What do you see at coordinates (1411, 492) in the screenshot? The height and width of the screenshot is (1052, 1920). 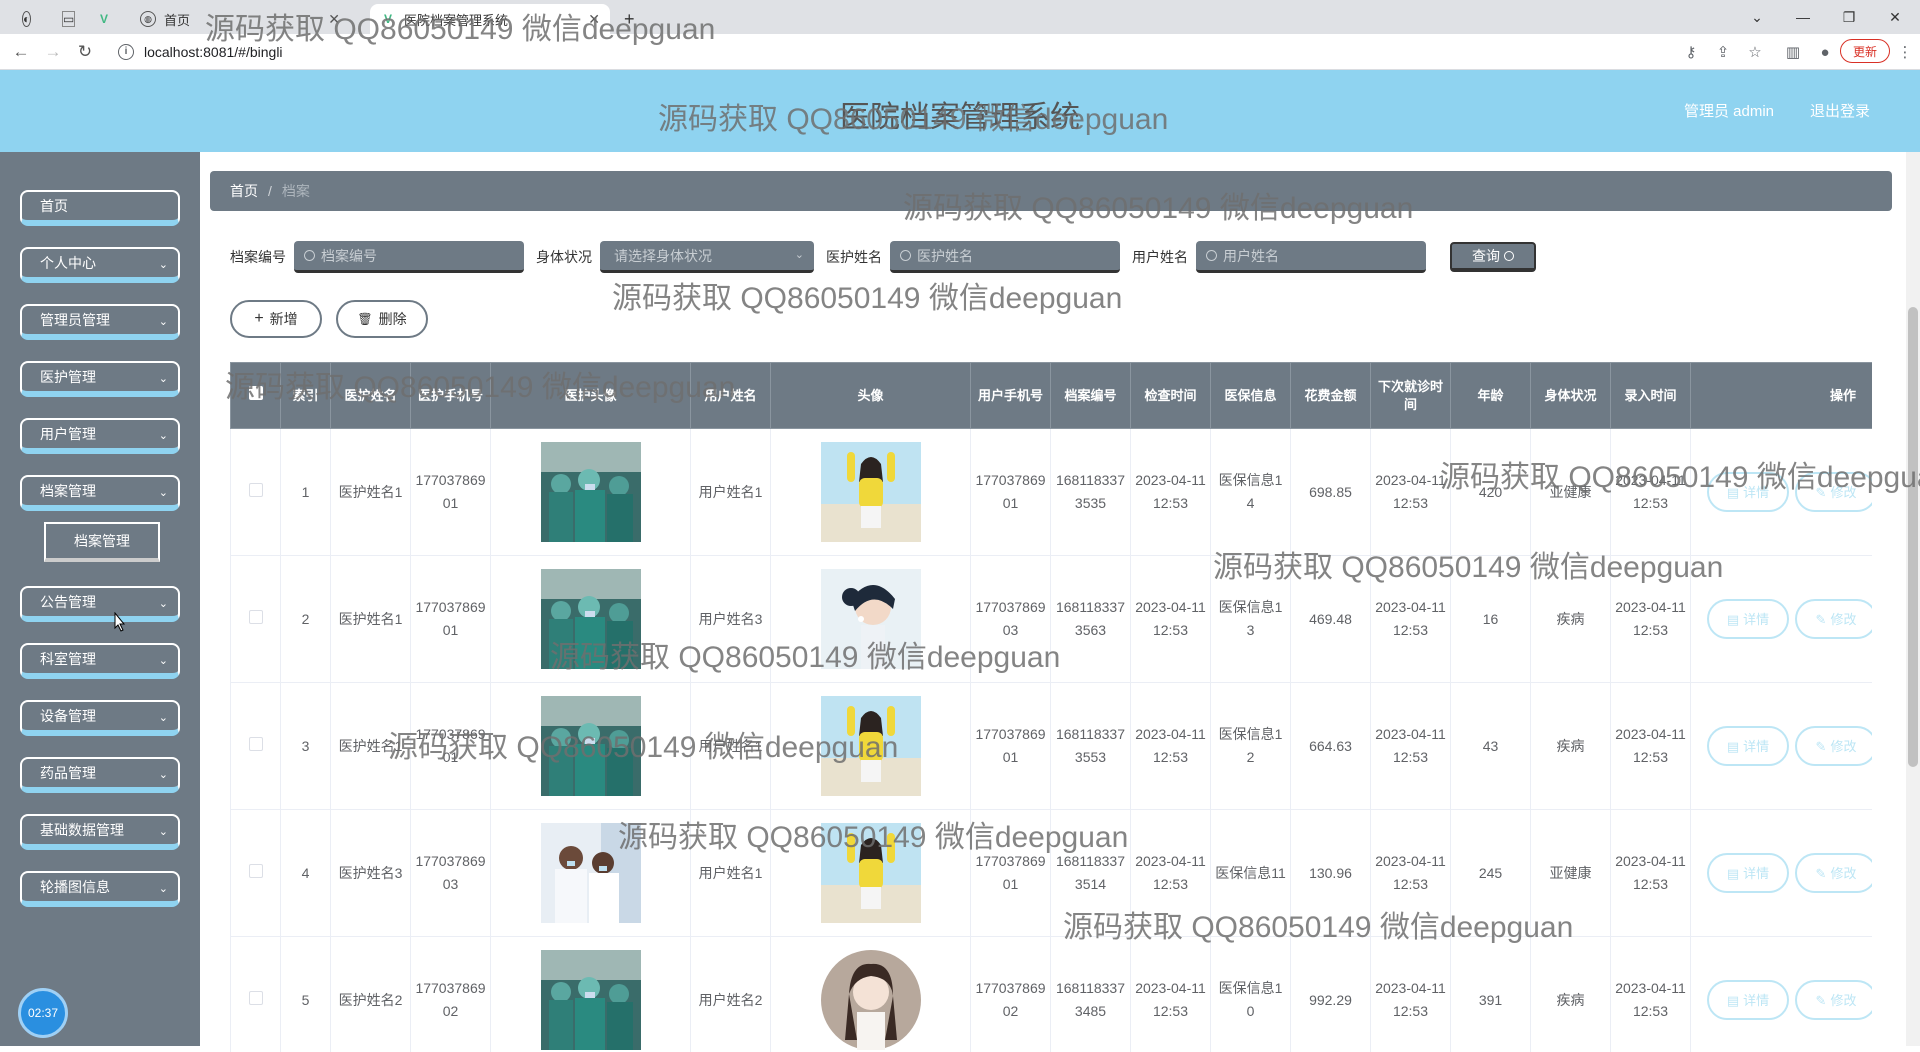 I see `next-visit-cell: 2023-04-11 12:53` at bounding box center [1411, 492].